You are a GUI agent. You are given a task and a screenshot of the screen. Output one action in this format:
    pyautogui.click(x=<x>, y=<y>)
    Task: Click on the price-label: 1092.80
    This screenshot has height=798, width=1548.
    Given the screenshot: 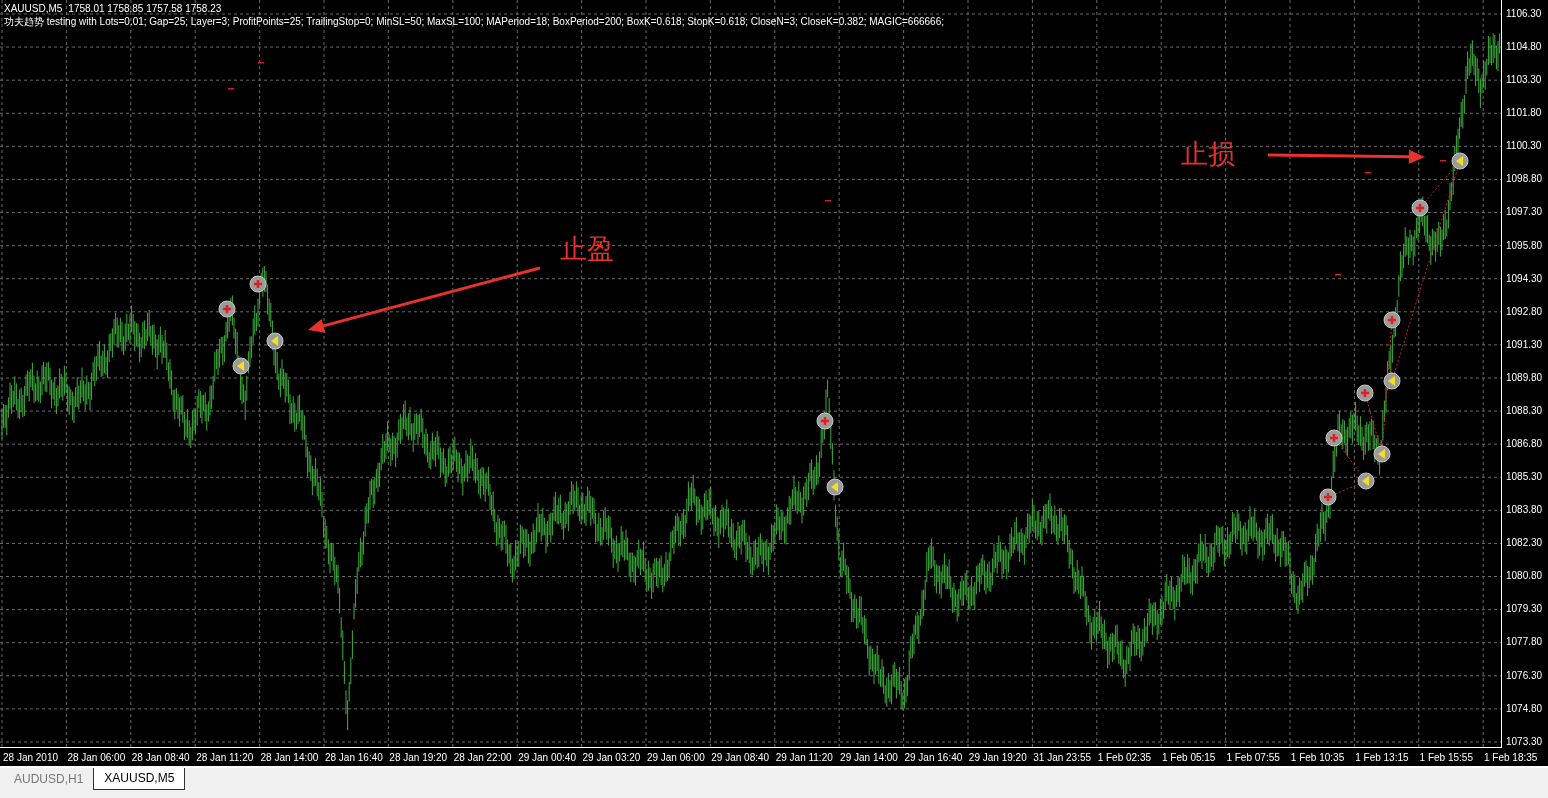 What is the action you would take?
    pyautogui.click(x=1524, y=311)
    